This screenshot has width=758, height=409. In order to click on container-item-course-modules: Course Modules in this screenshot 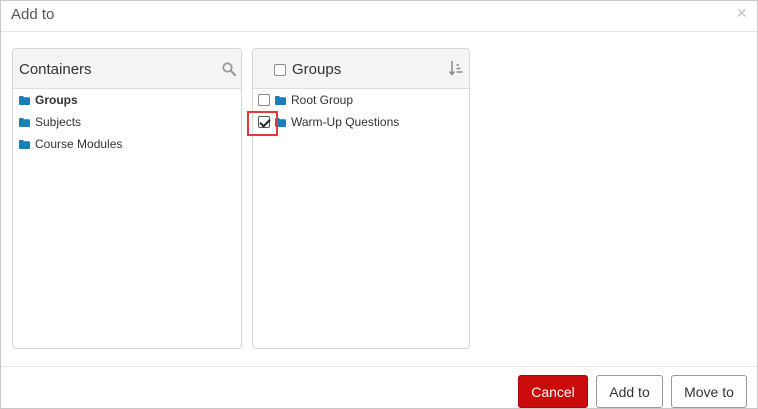, I will do `click(70, 144)`.